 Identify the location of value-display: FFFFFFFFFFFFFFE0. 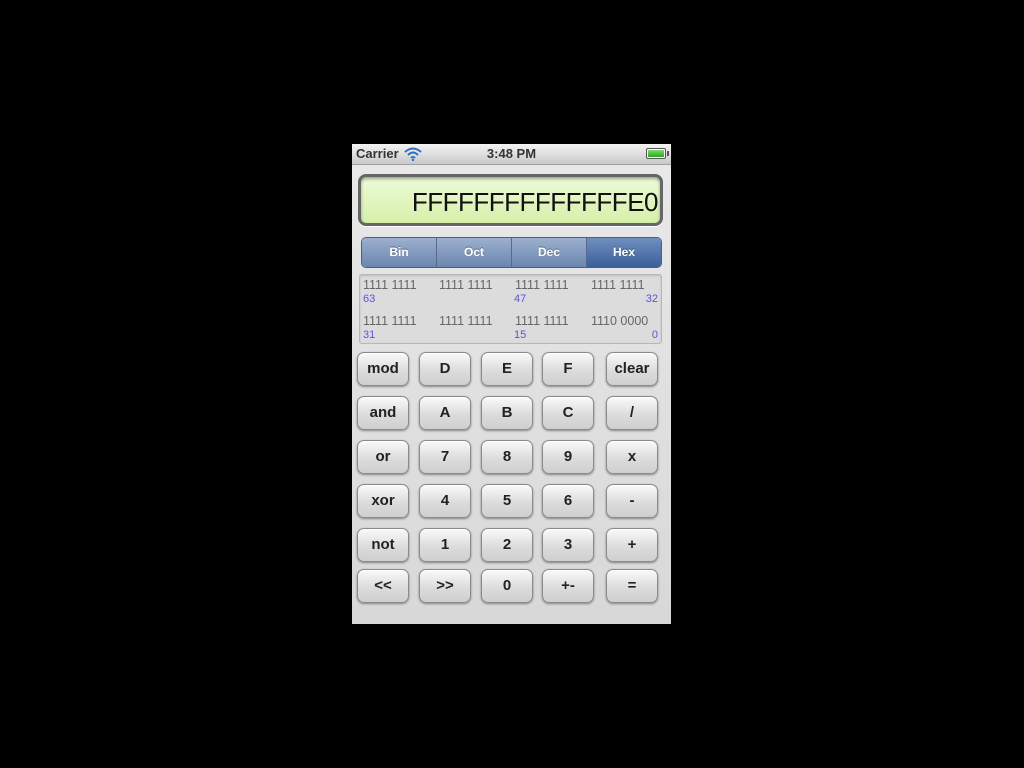
(510, 200).